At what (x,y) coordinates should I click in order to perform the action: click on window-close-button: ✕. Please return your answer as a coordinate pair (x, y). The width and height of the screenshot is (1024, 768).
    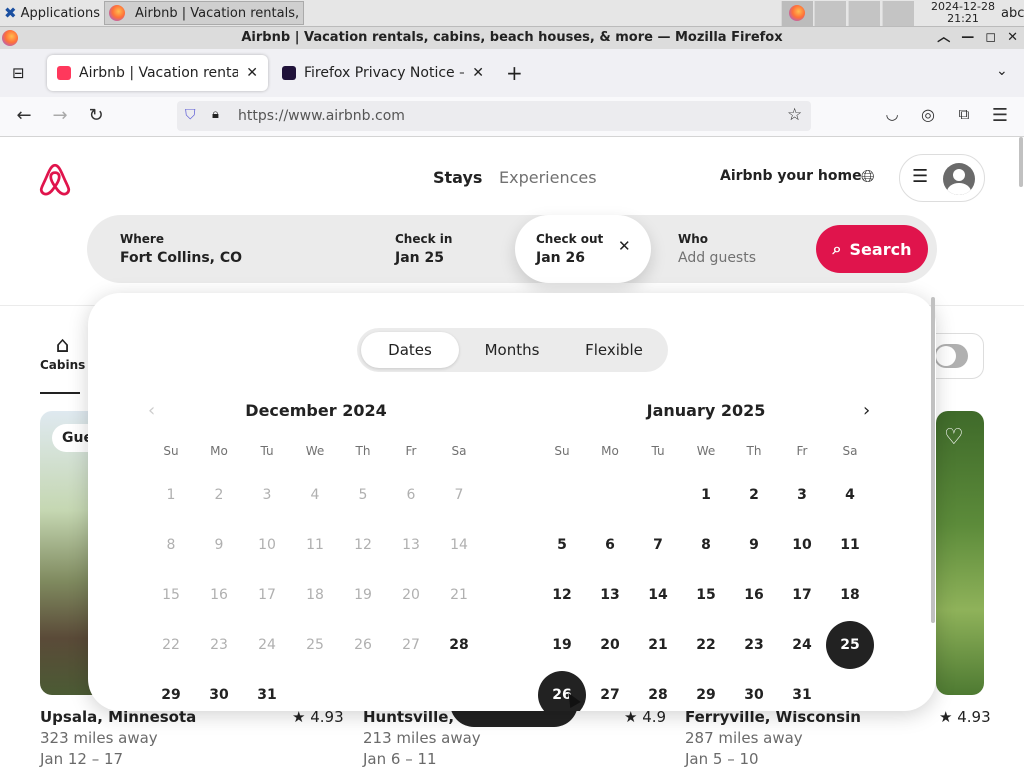
    Looking at the image, I should click on (1012, 38).